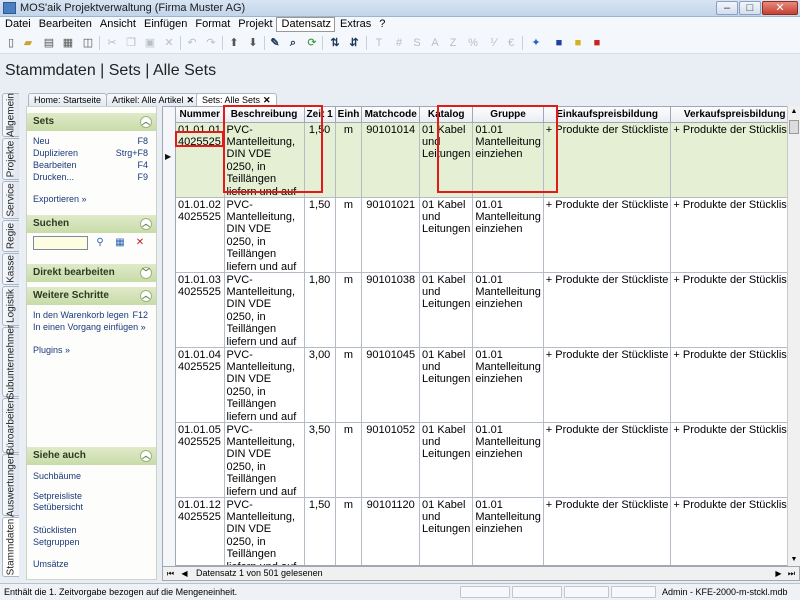  Describe the element at coordinates (473, 43) in the screenshot. I see `format-percent-icon: %` at that location.